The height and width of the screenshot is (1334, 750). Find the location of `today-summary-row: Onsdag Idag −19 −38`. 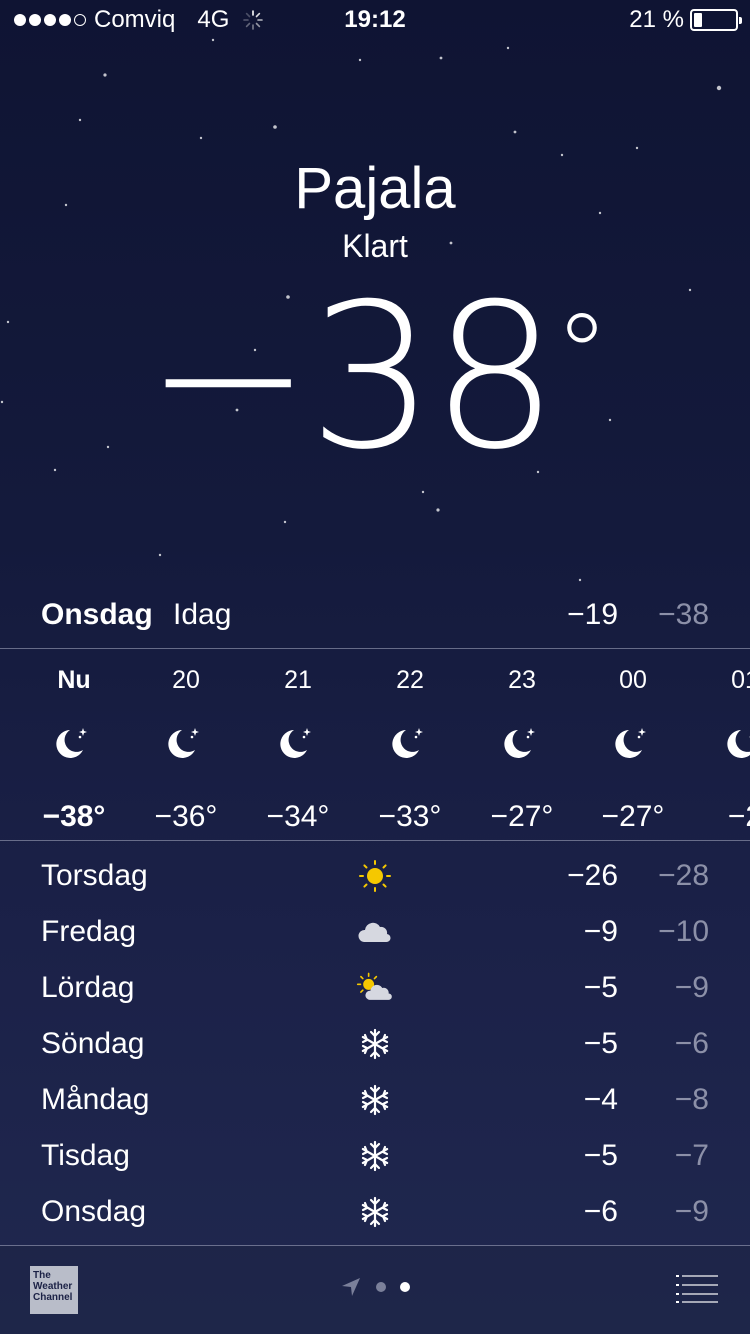

today-summary-row: Onsdag Idag −19 −38 is located at coordinates (375, 623).